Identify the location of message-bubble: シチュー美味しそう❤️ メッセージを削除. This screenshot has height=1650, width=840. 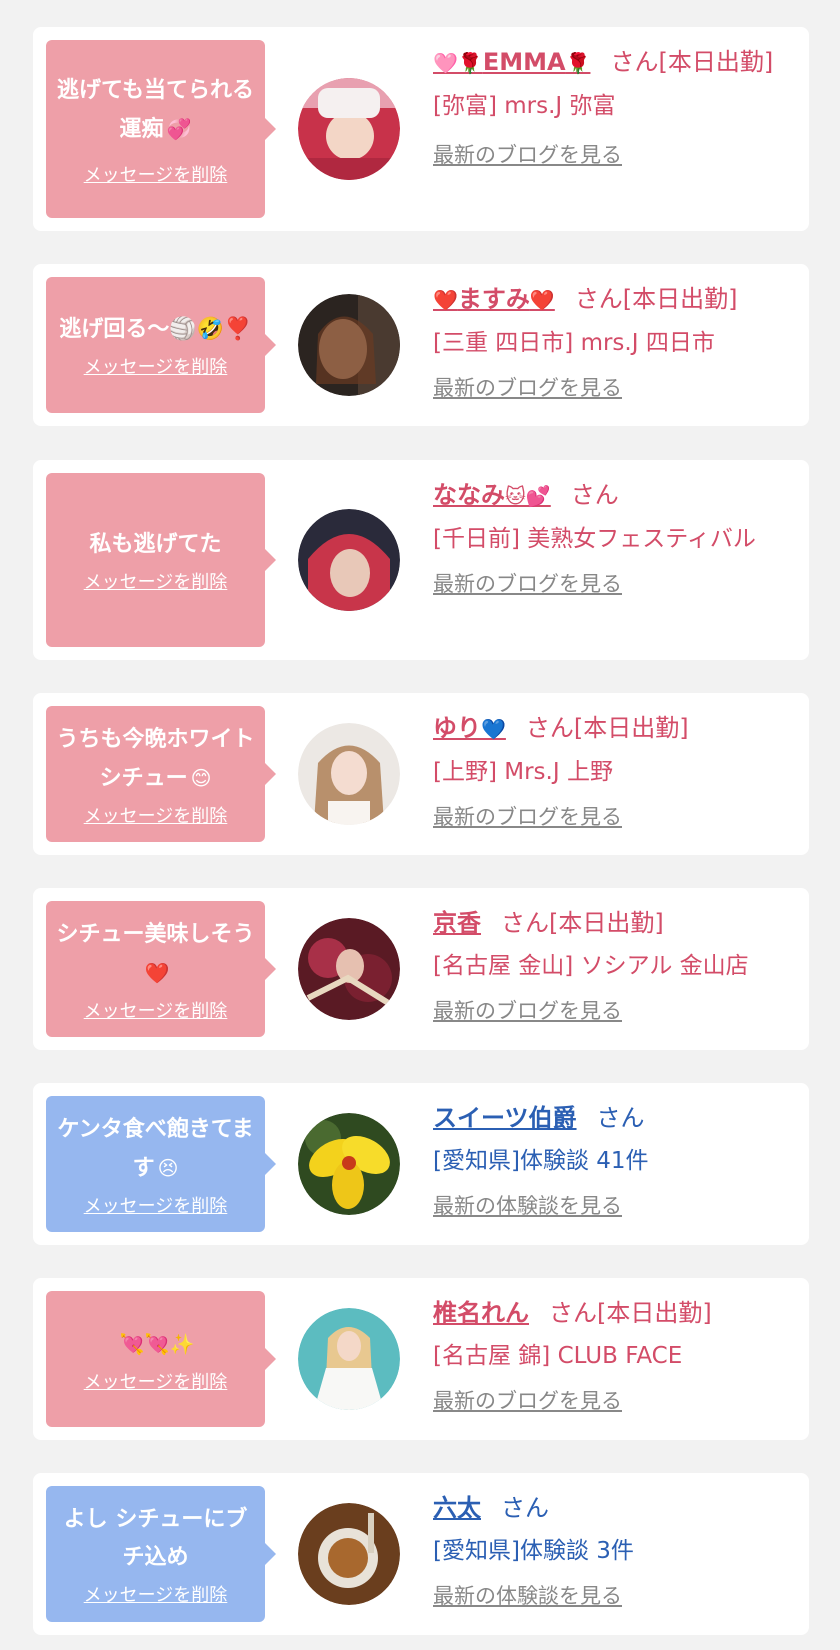
(161, 969).